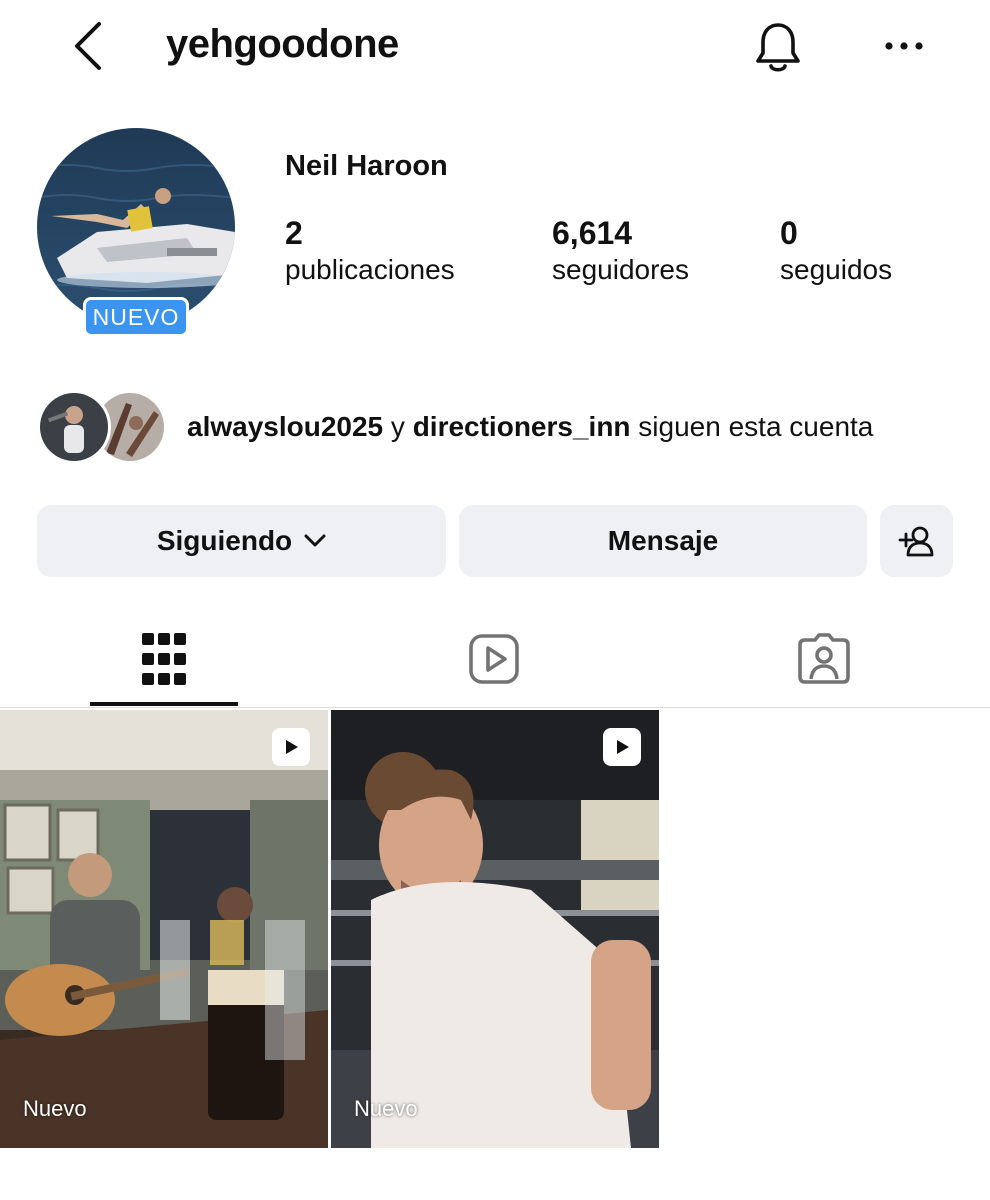 The width and height of the screenshot is (990, 1200). I want to click on posts-label: publicaciones, so click(370, 269).